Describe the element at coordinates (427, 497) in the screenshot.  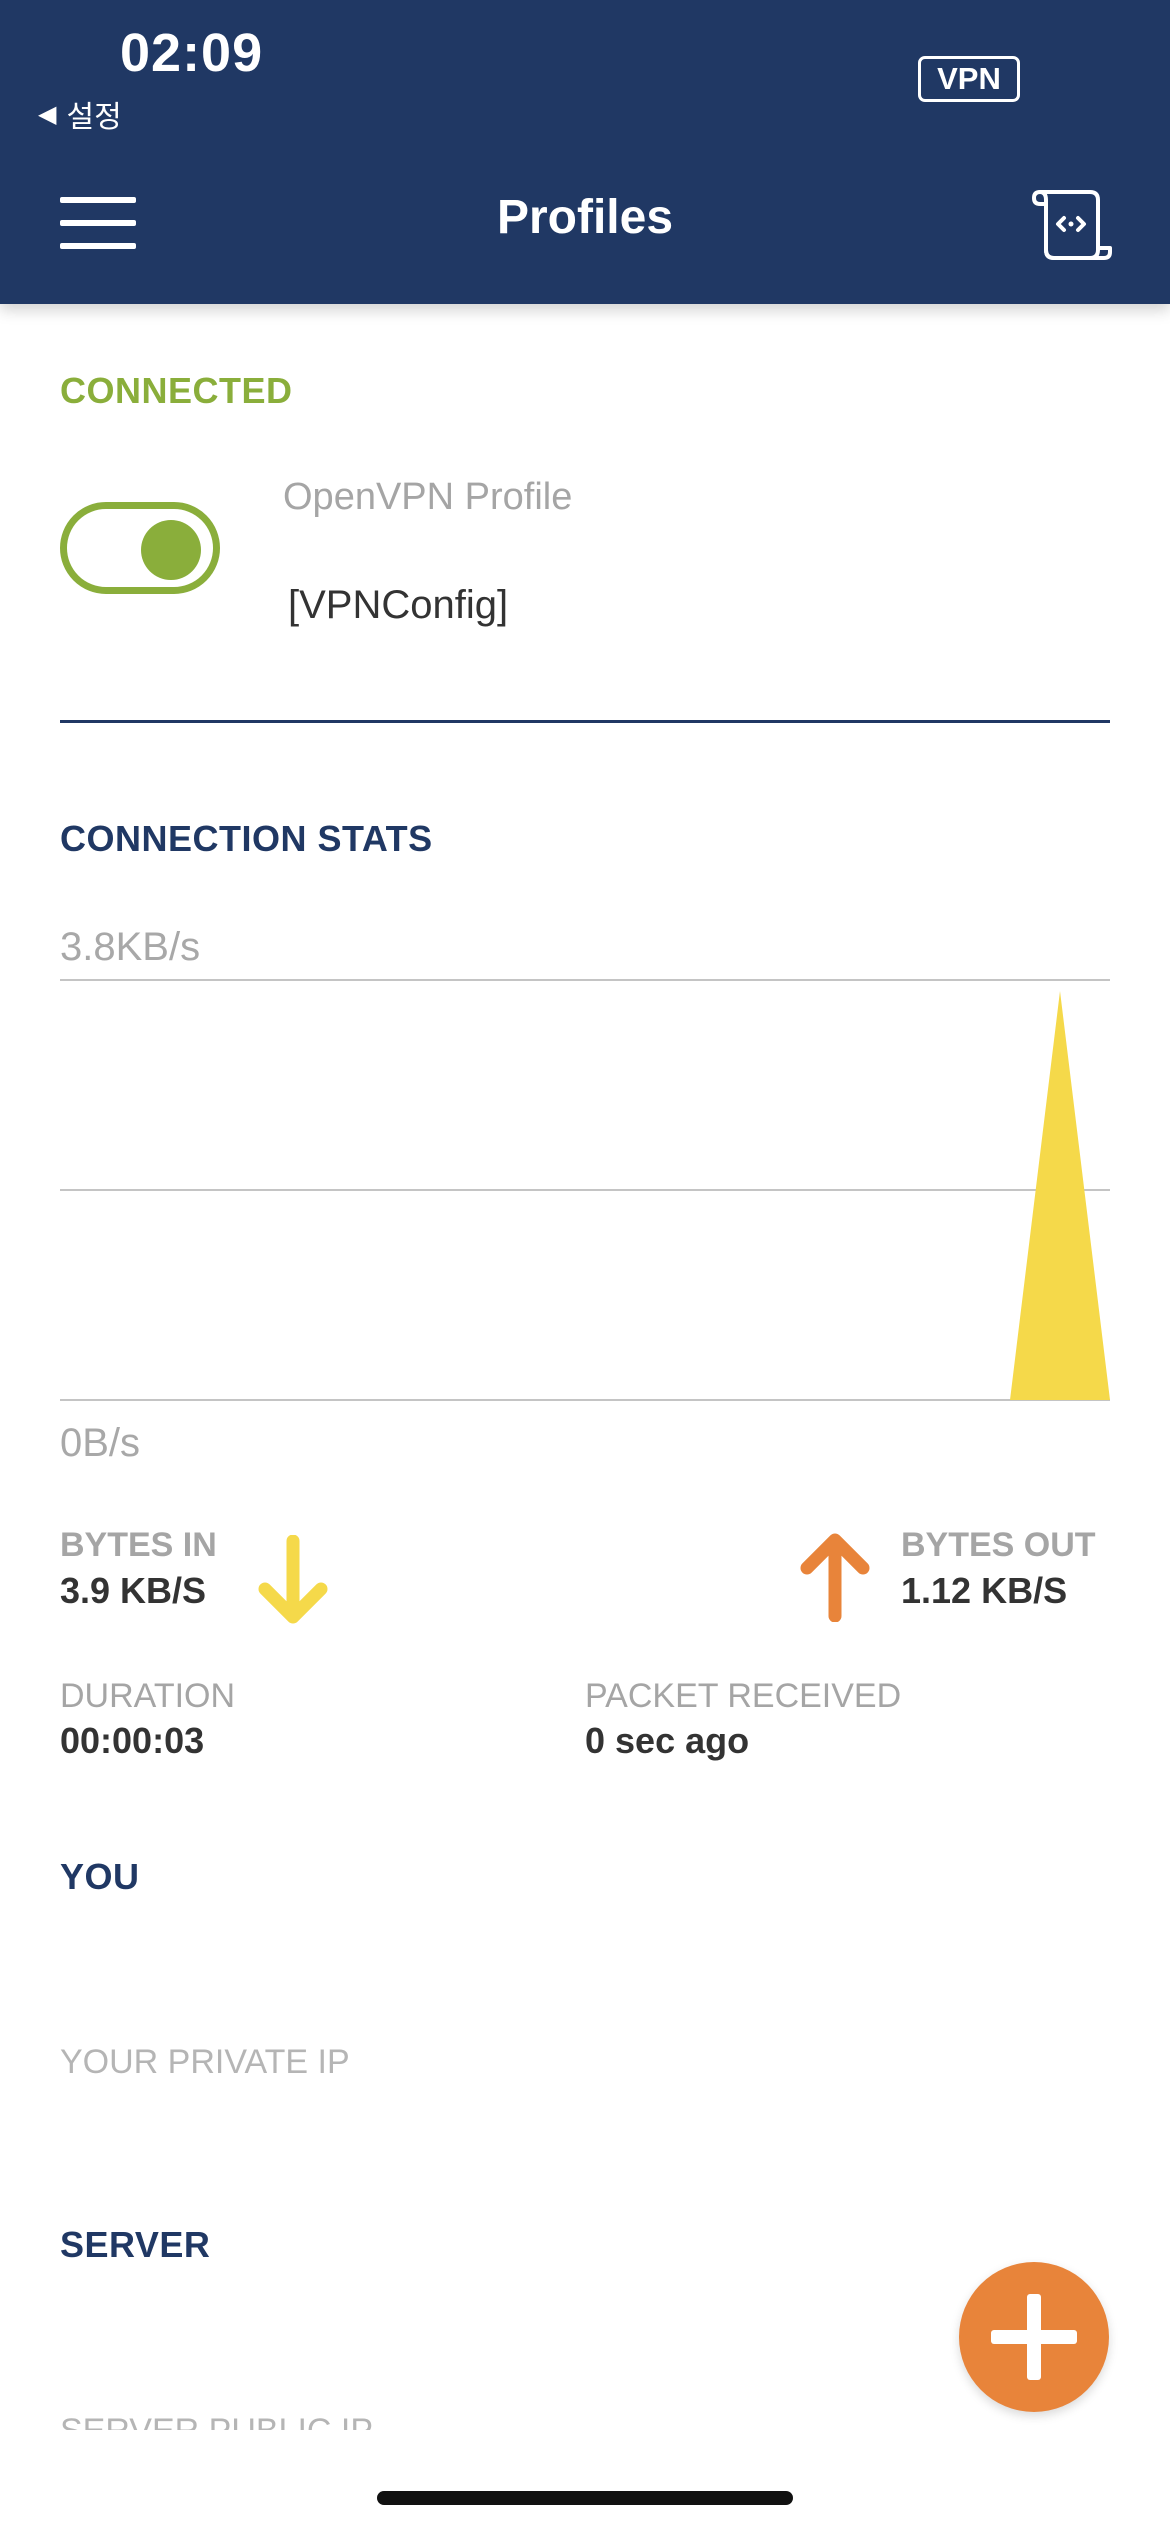
I see `profile-type: OpenVPN Profile` at that location.